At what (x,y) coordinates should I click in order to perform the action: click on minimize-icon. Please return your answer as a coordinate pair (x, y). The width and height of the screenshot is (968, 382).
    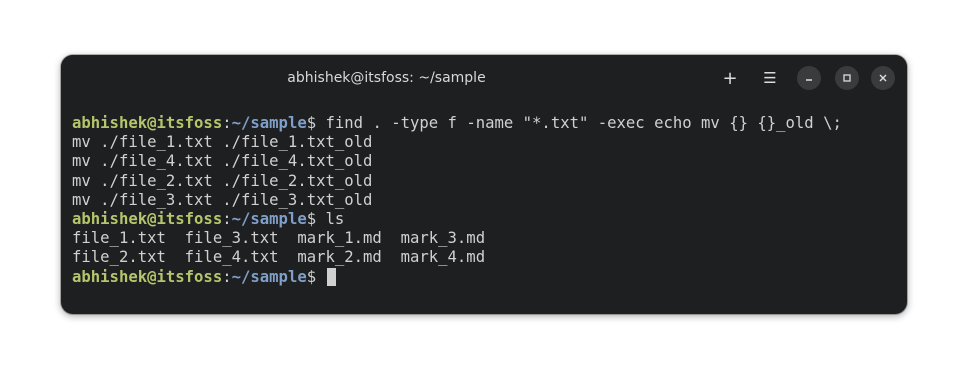
    Looking at the image, I should click on (809, 80).